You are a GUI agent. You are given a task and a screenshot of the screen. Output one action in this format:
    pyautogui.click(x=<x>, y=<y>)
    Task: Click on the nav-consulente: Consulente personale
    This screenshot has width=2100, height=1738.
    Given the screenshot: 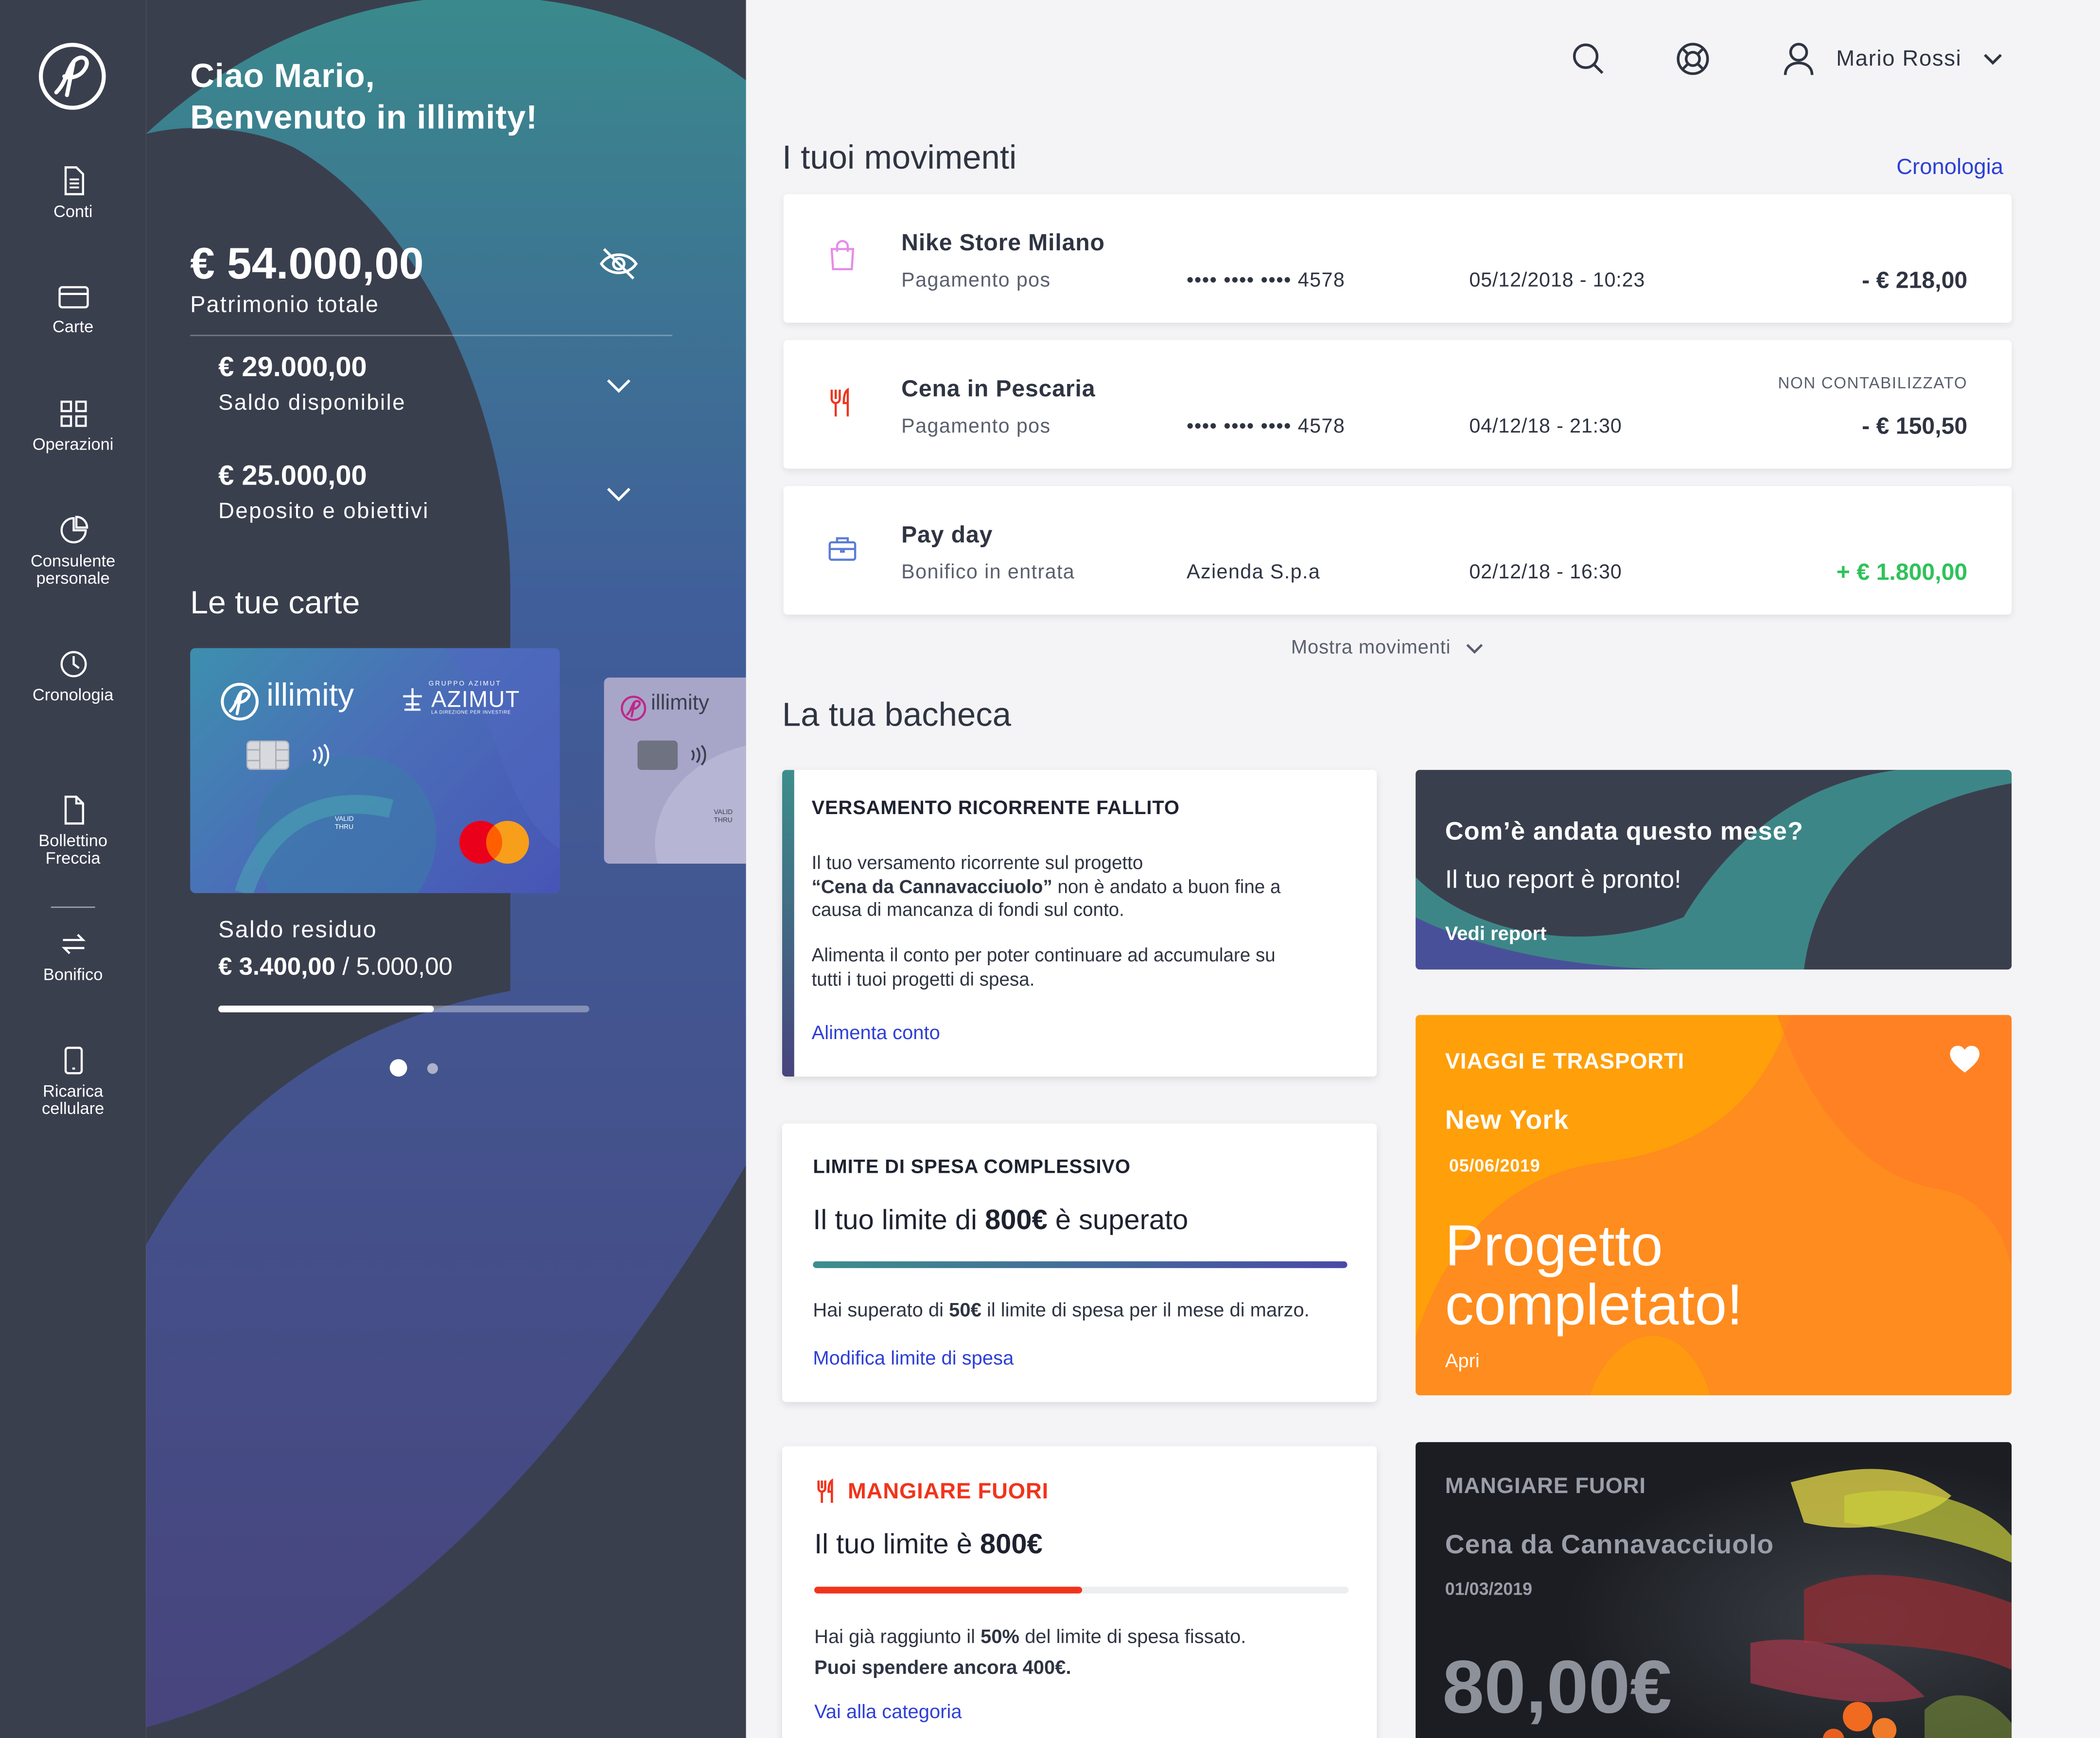 What is the action you would take?
    pyautogui.click(x=73, y=552)
    